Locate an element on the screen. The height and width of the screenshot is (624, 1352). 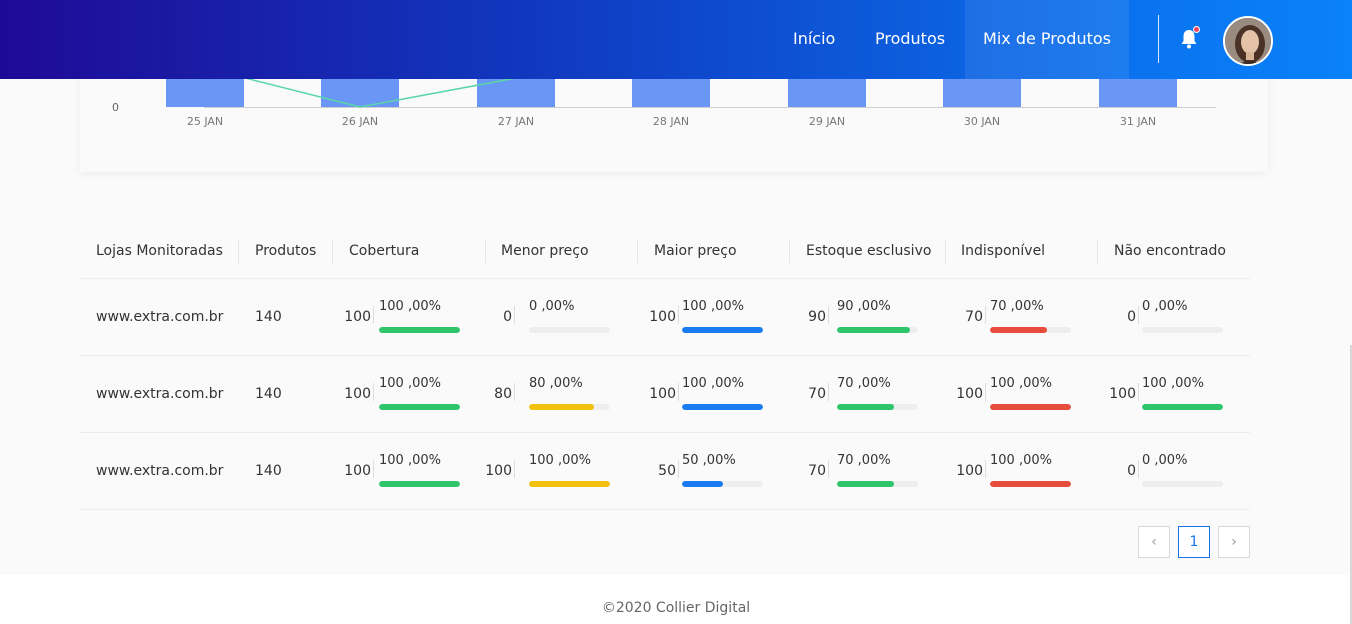
nav-produtos: Produtos is located at coordinates (910, 39).